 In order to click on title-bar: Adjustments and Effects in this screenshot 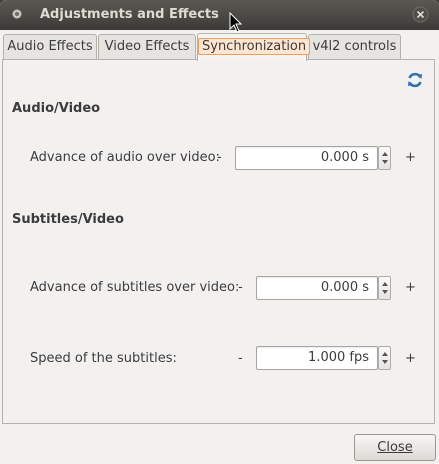, I will do `click(219, 16)`.